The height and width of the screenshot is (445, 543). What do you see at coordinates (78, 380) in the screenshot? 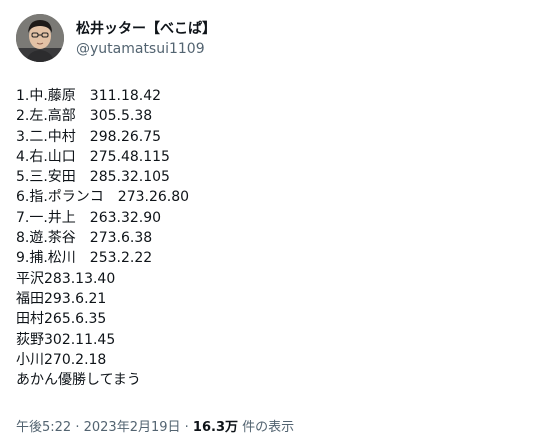
I see `tweet-line: あかん優勝してまう` at bounding box center [78, 380].